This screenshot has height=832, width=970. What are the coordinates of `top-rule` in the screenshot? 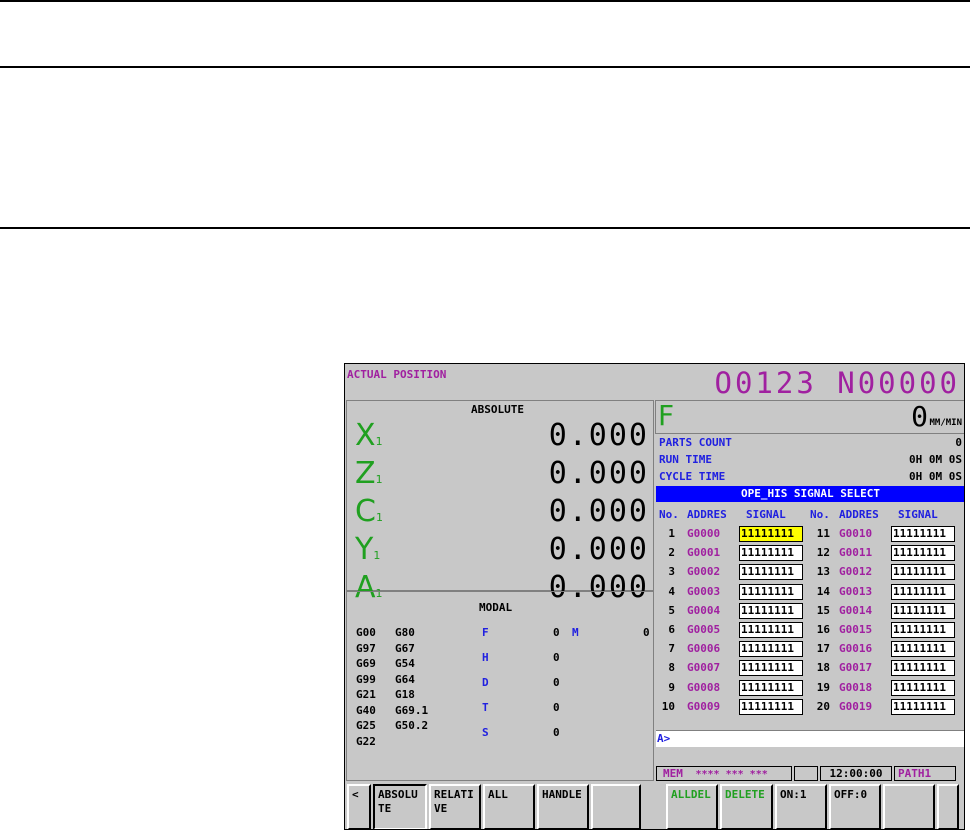 It's located at (485, 1).